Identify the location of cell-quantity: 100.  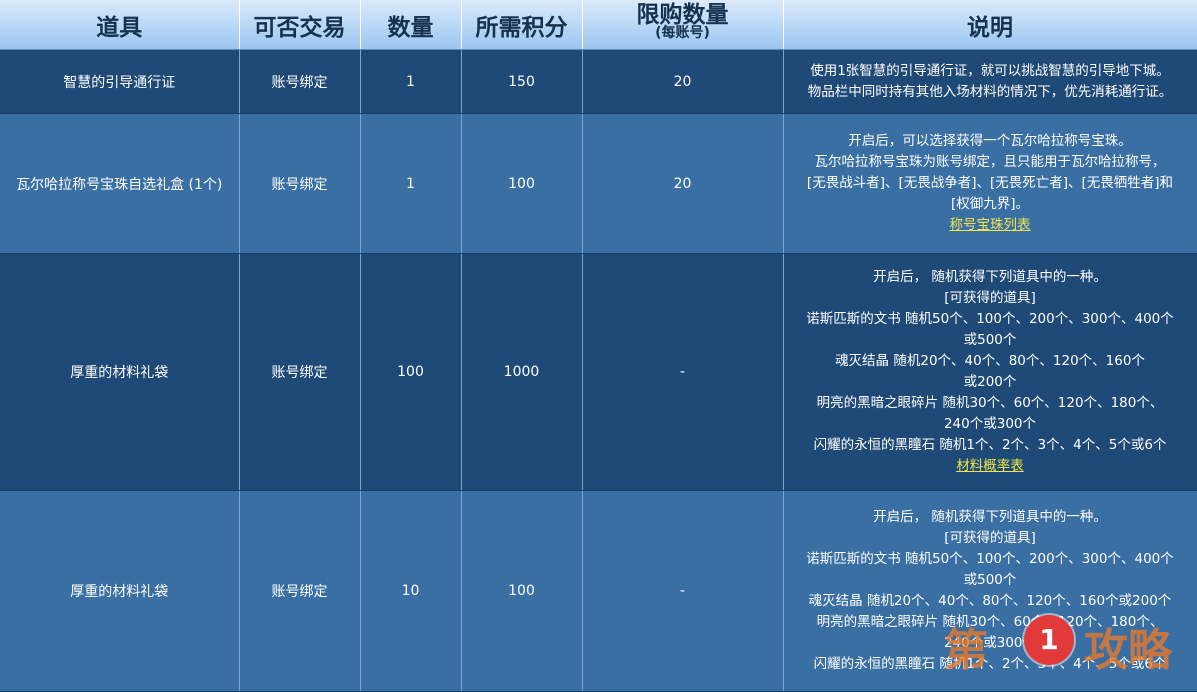
(411, 372).